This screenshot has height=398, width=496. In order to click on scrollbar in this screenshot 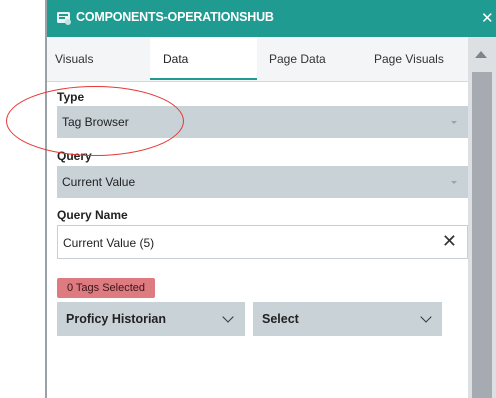, I will do `click(482, 217)`.